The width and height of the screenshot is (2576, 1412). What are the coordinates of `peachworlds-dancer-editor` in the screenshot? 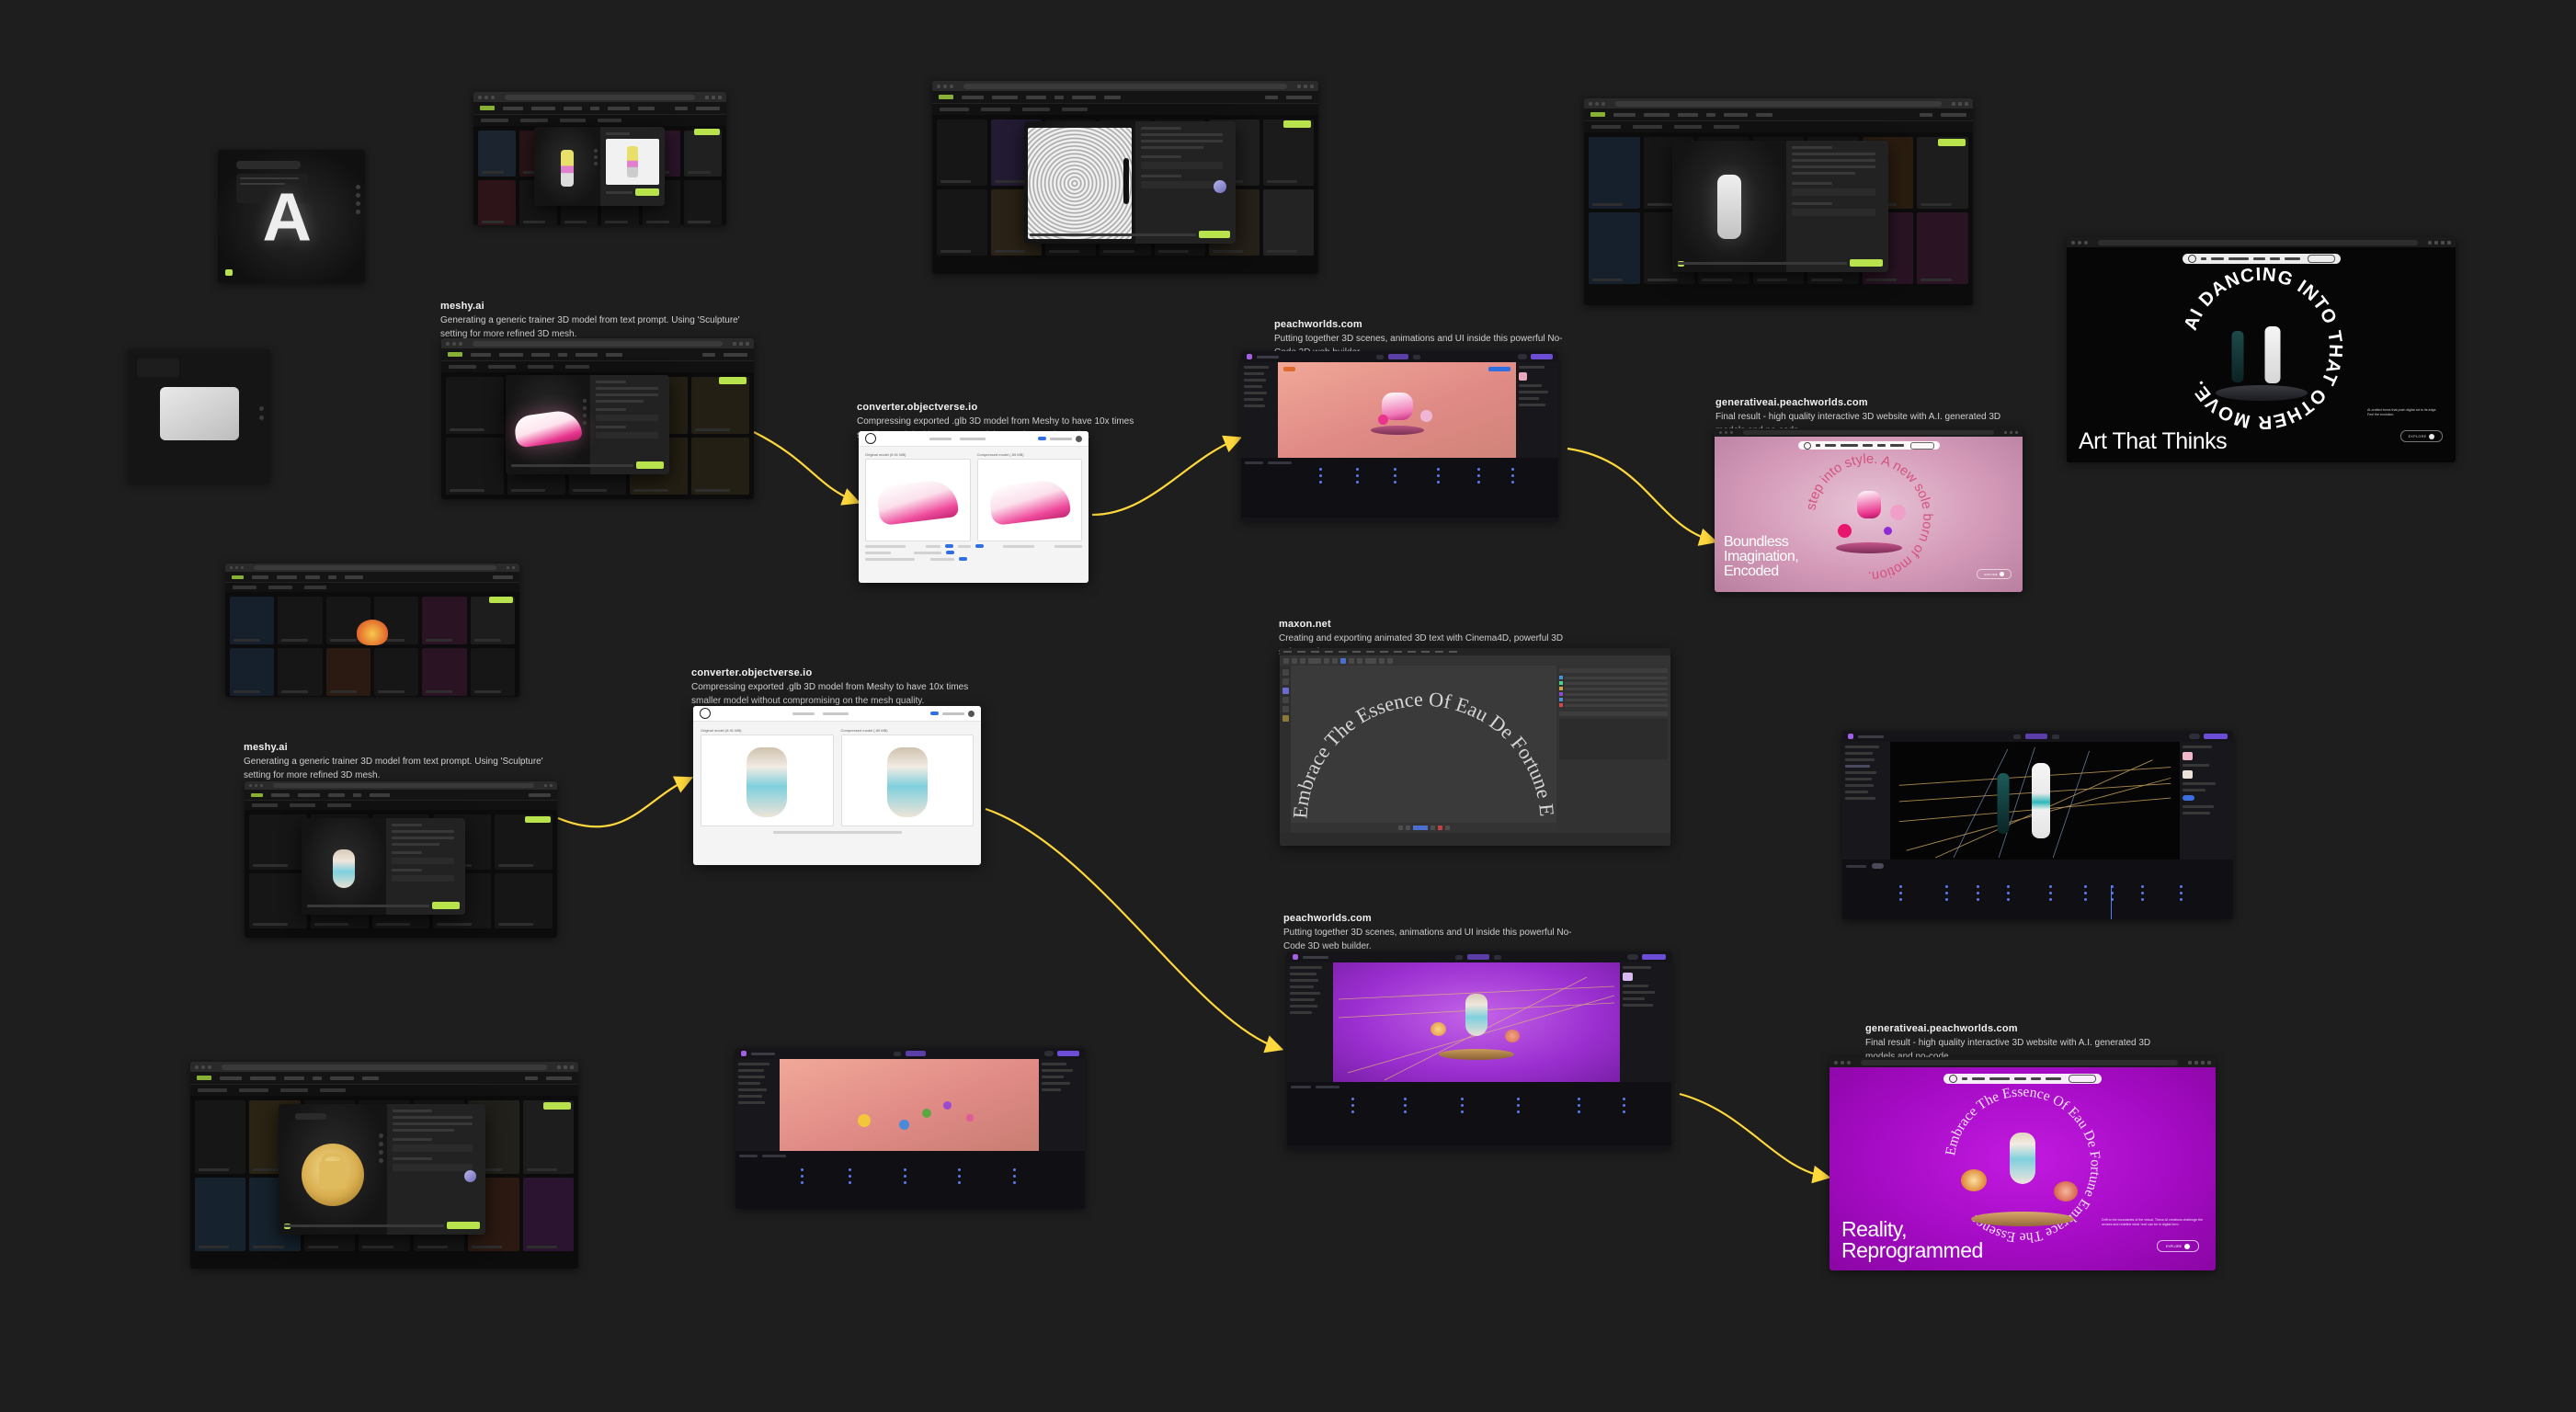 It's located at (2037, 825).